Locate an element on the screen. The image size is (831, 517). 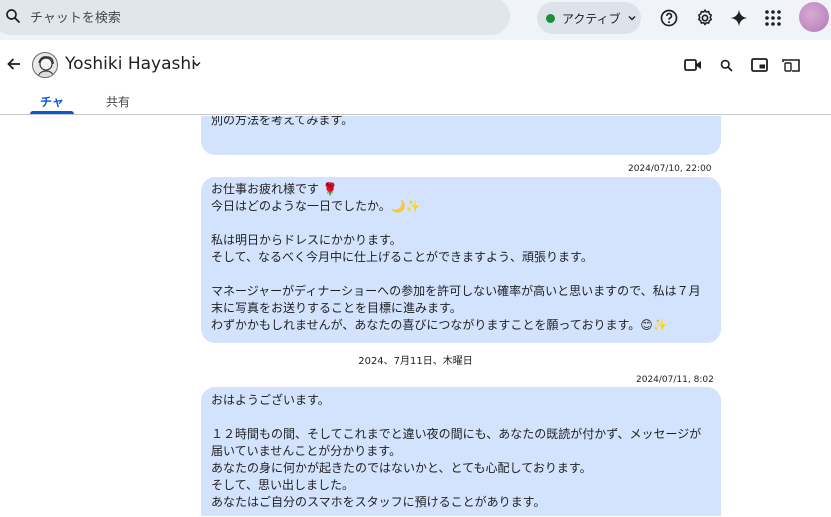
active-tab-indicator is located at coordinates (52, 112).